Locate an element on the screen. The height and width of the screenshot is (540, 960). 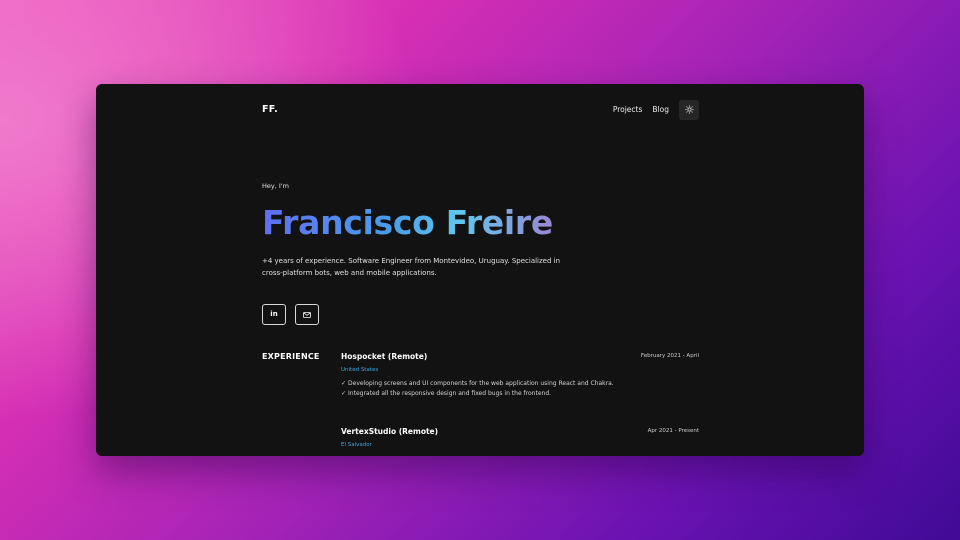
job-location: United States is located at coordinates (360, 370).